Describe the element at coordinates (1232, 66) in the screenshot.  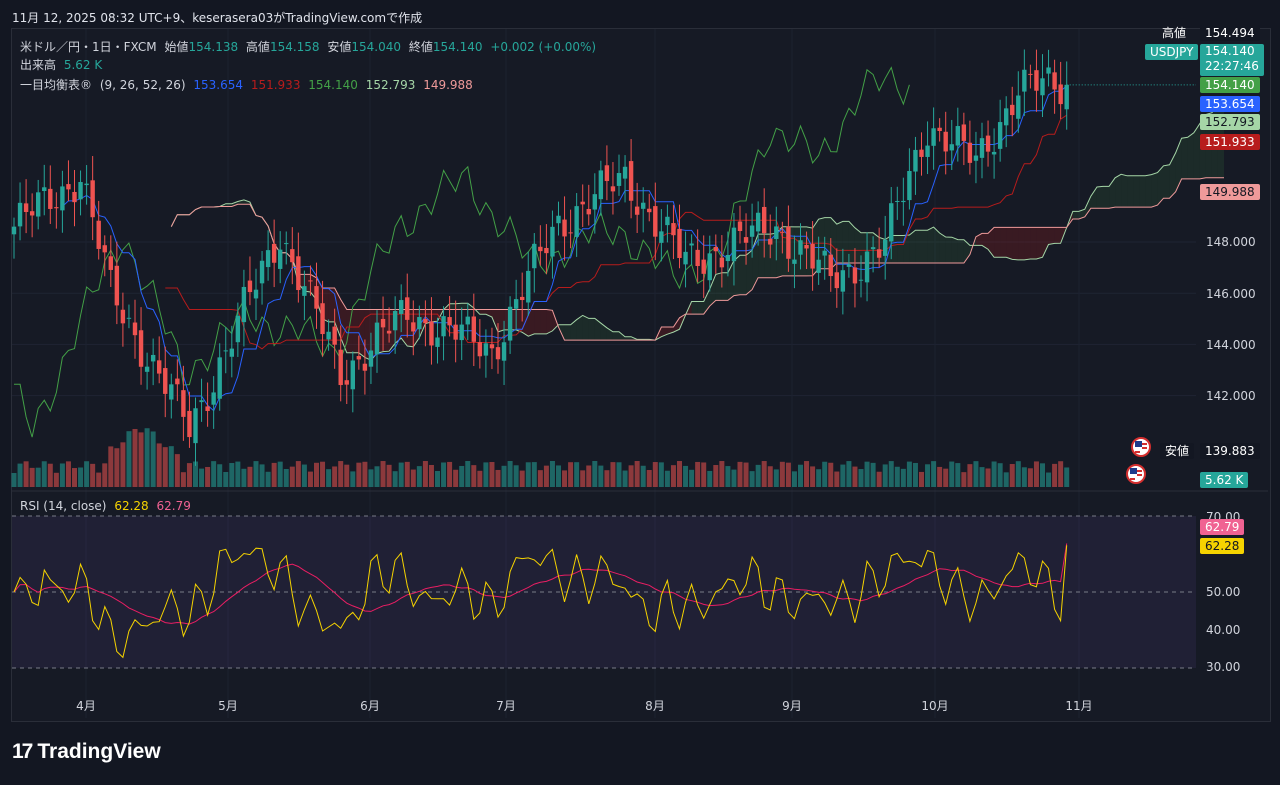
I see `countdown: 22:27:46` at that location.